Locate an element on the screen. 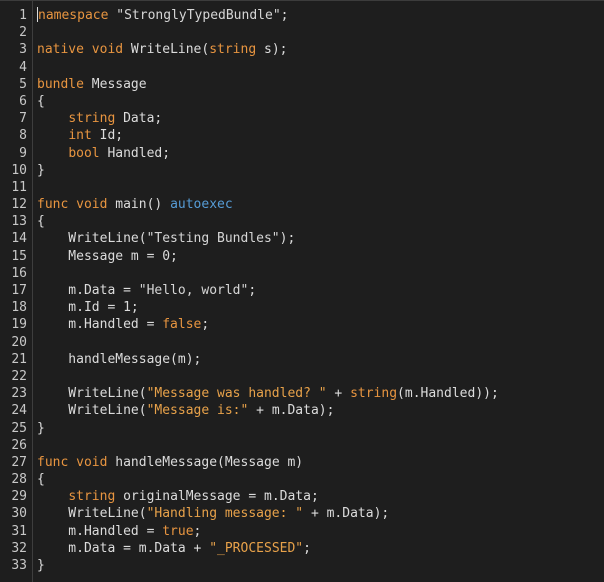 This screenshot has width=604, height=582. code-token: m.Handled is located at coordinates (92, 325).